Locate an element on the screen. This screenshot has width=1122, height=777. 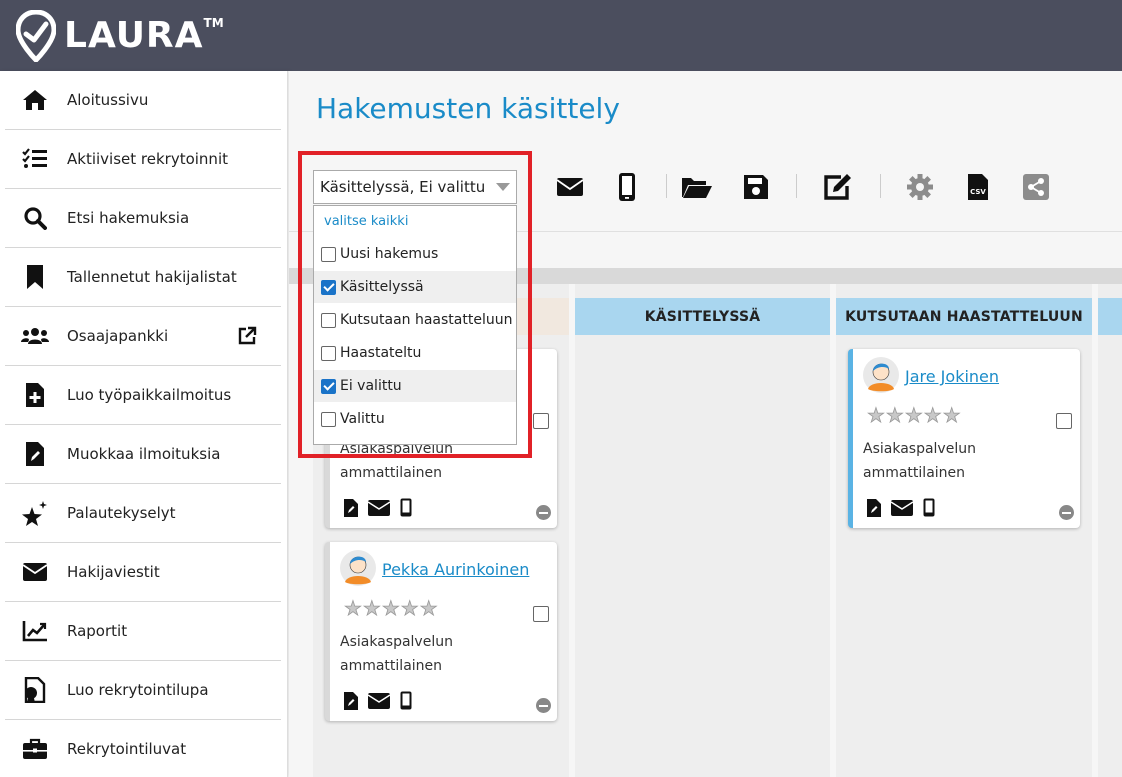
sidebar-item-label: Muokkaa ilmoituksia is located at coordinates (144, 454).